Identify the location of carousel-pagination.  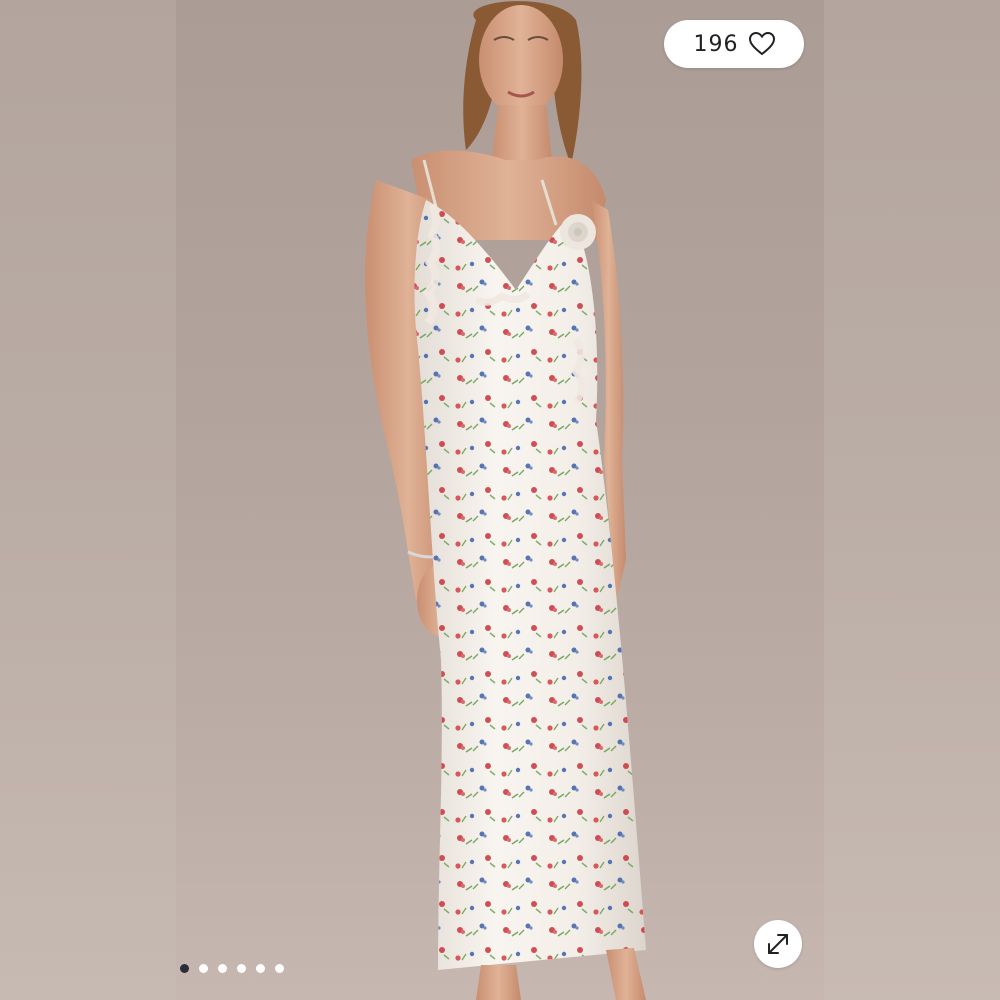
(232, 968).